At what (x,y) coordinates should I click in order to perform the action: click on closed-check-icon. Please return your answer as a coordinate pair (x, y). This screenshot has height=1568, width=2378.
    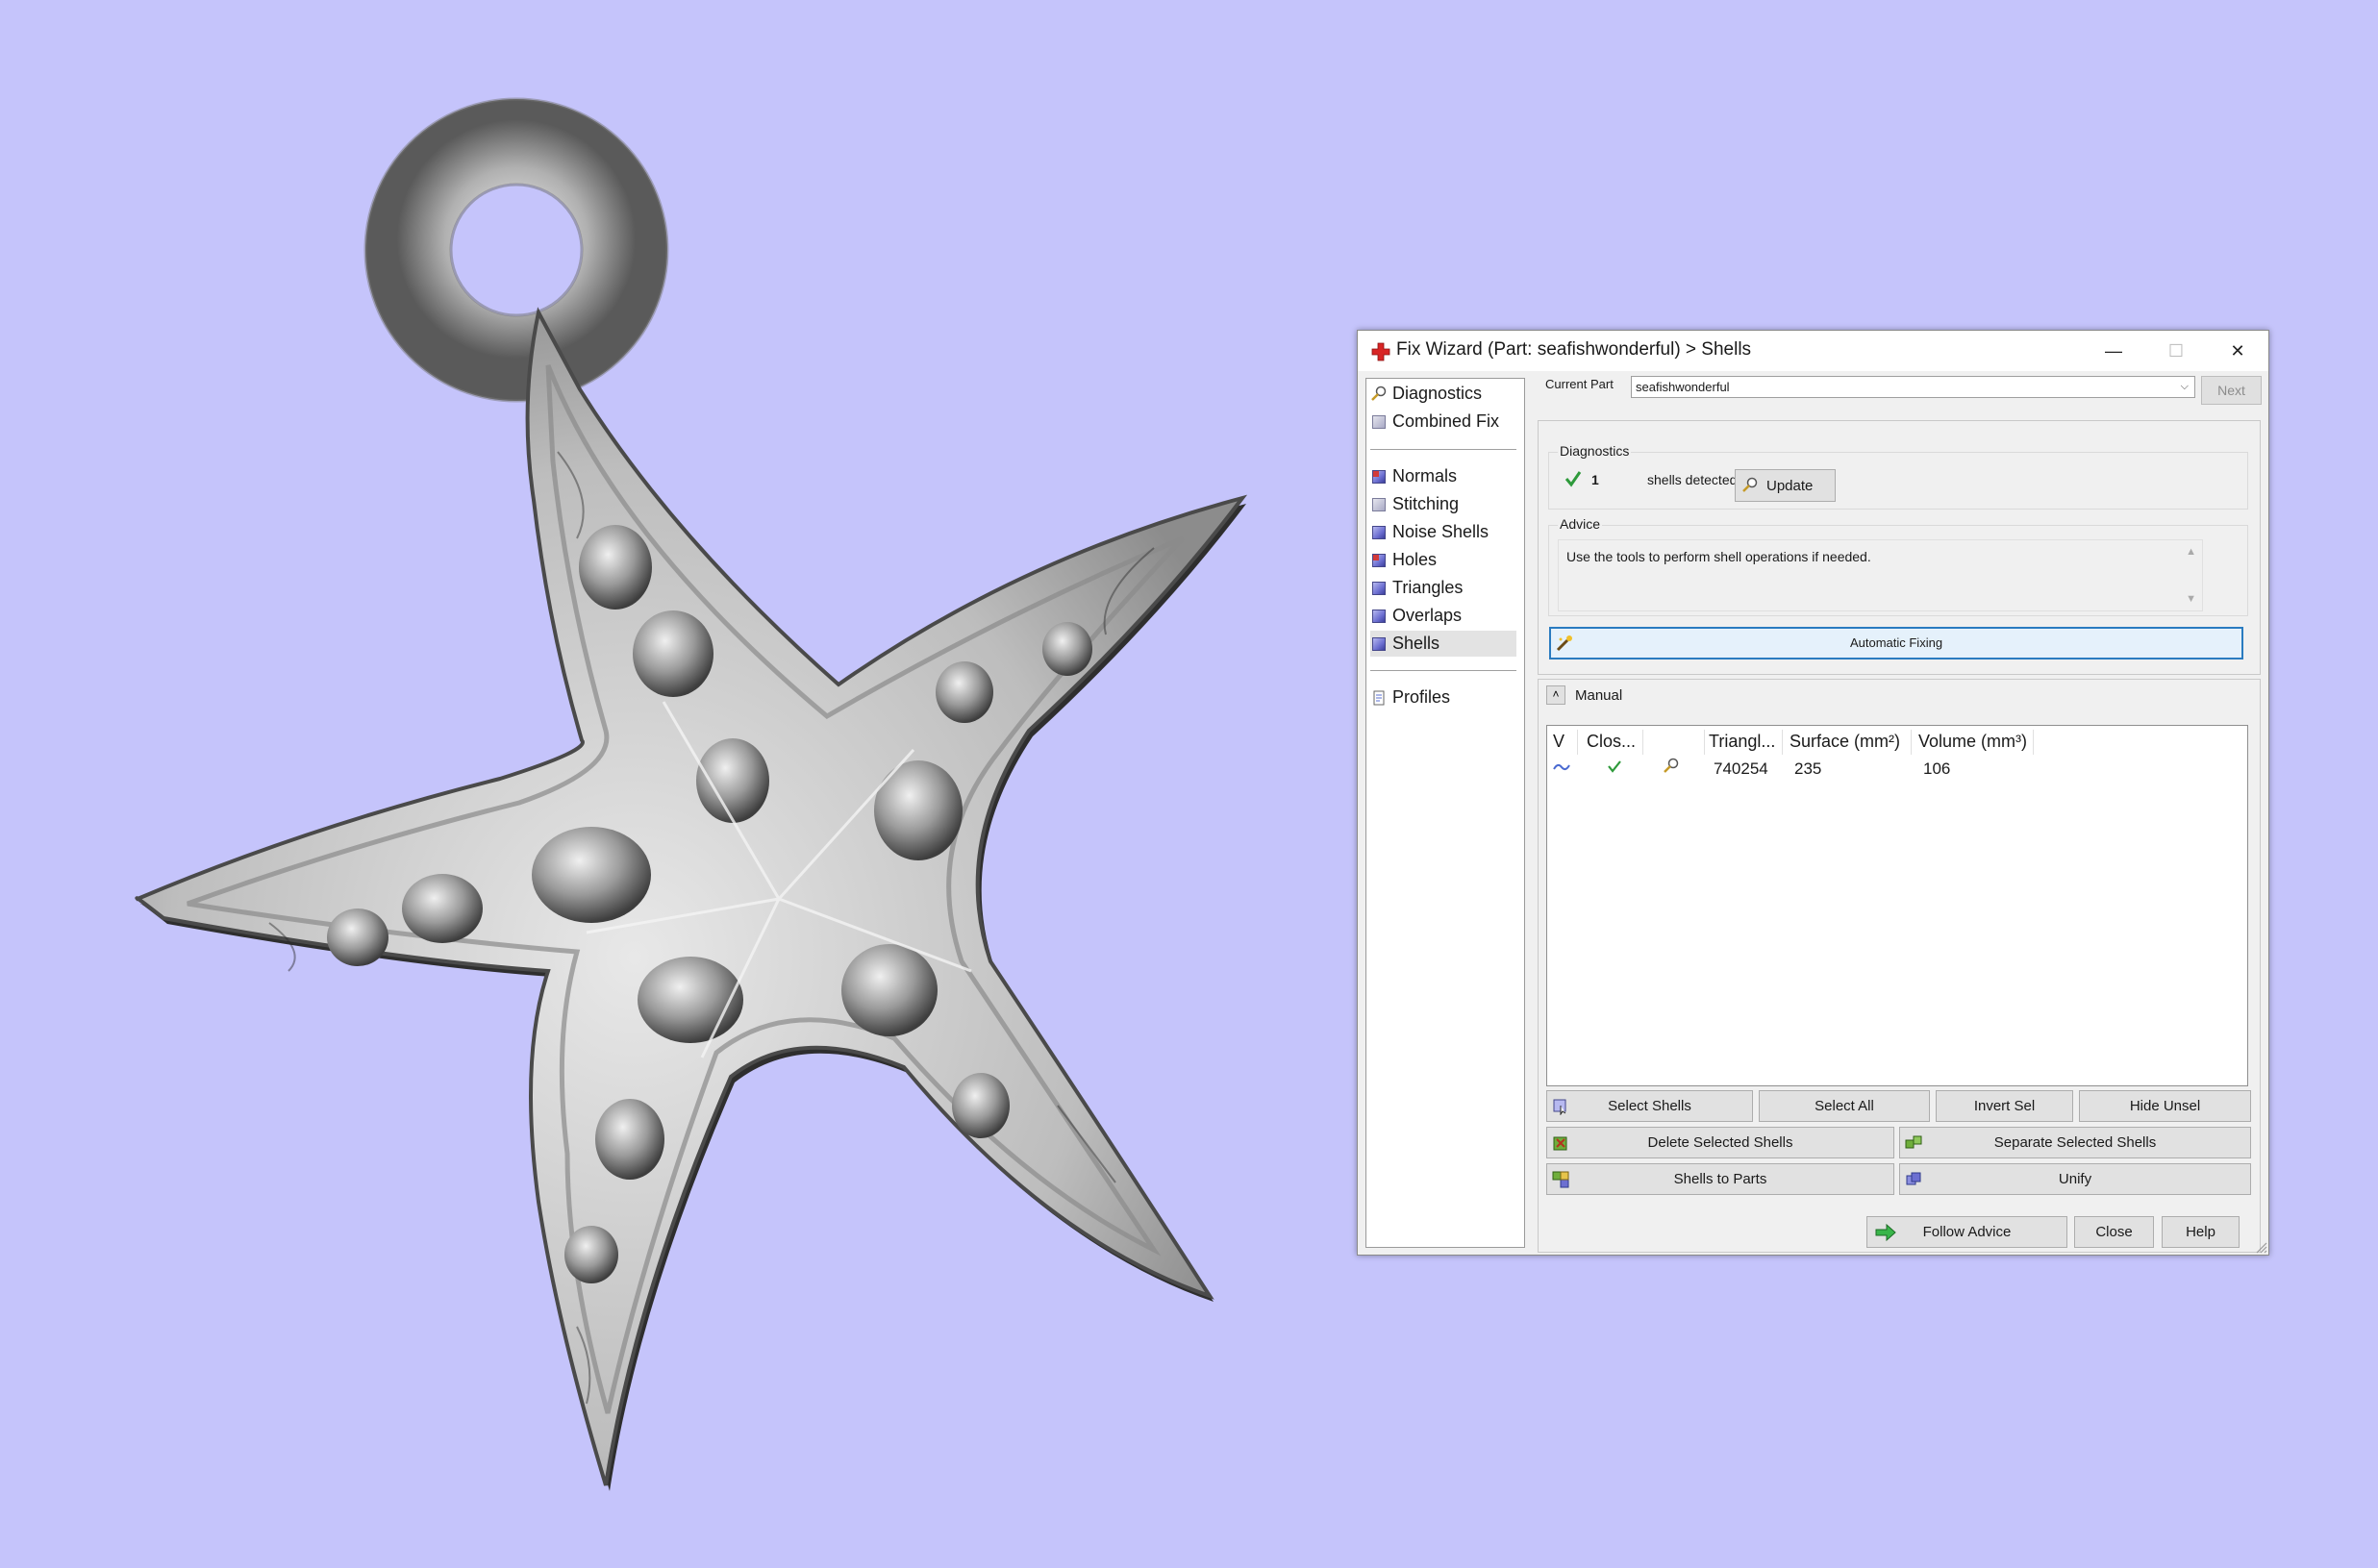
    Looking at the image, I should click on (1614, 766).